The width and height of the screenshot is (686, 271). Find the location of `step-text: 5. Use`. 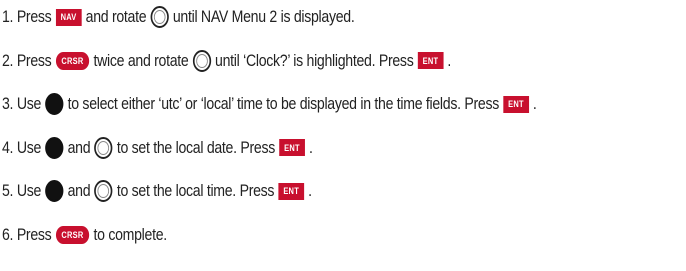

step-text: 5. Use is located at coordinates (22, 190).